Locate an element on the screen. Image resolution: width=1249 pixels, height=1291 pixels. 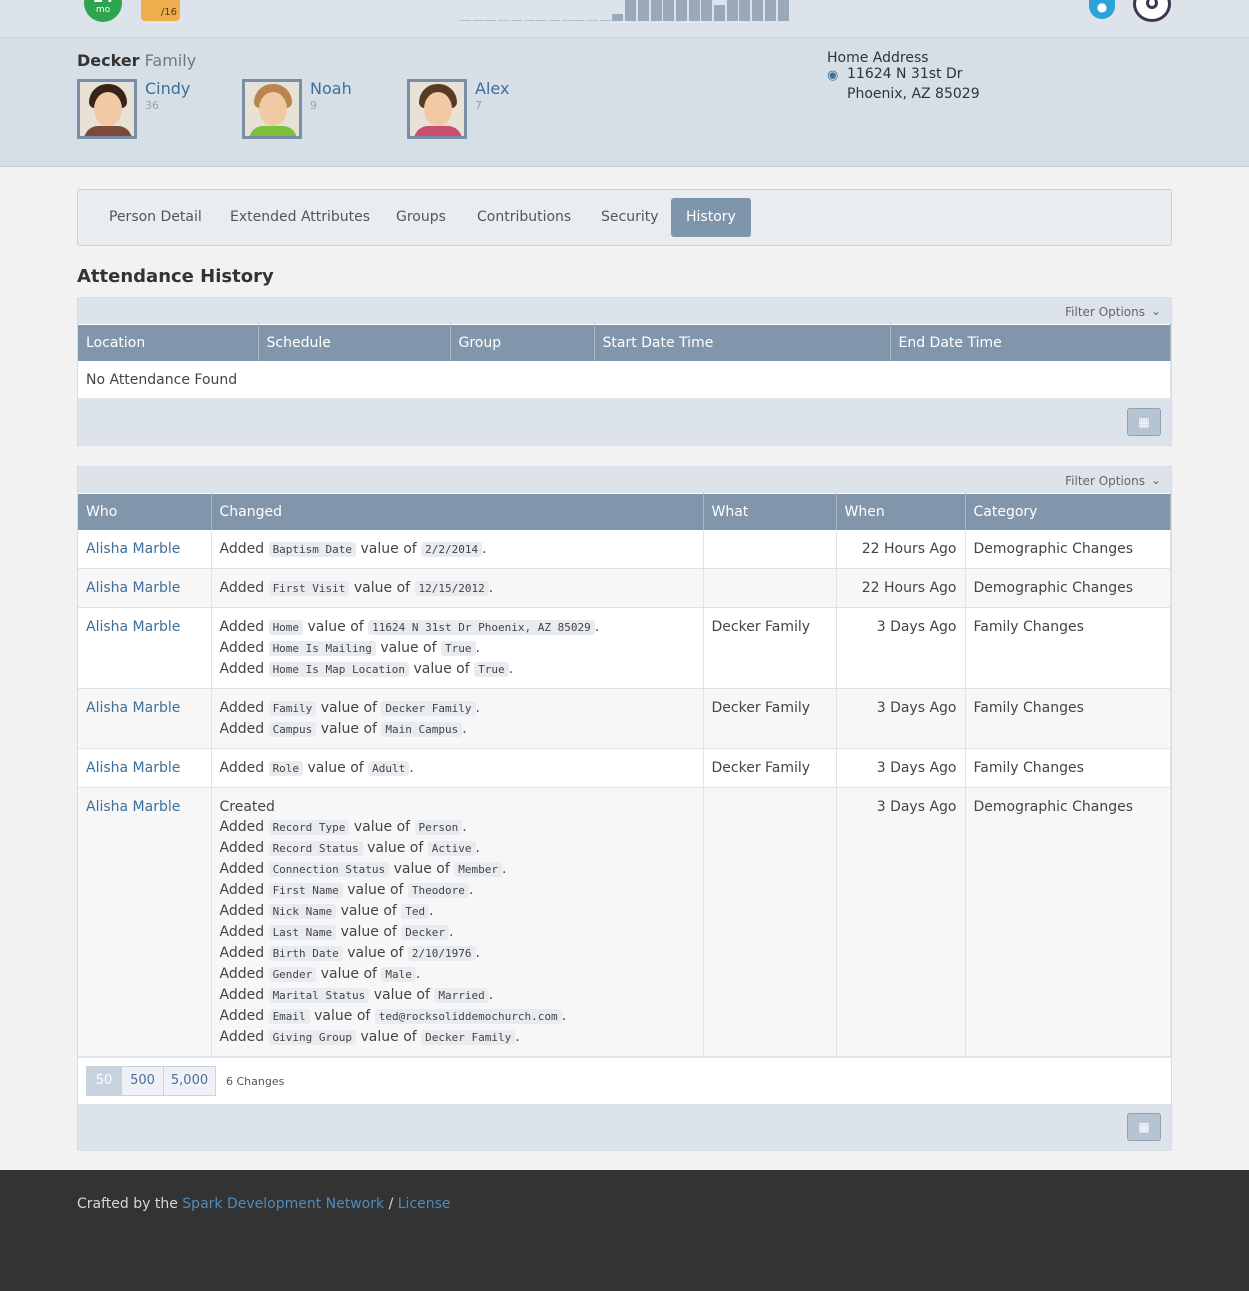
age-badge-unit: mo is located at coordinates (103, 10).